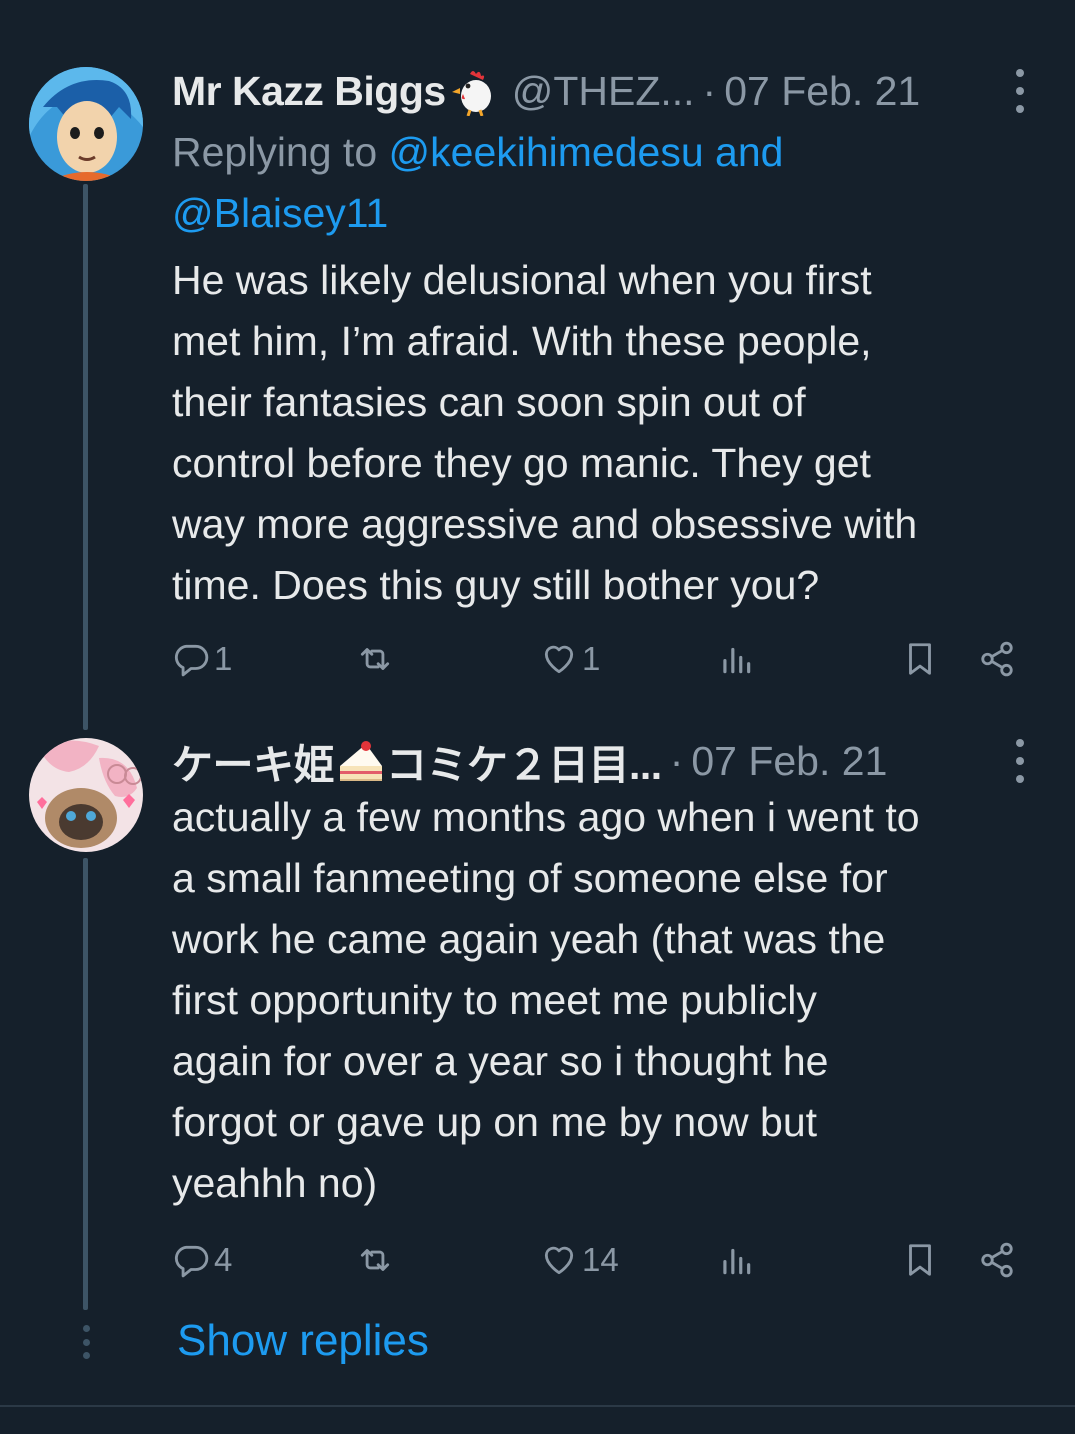 The width and height of the screenshot is (1075, 1434). I want to click on text-line: way more aggressive and obsessive with, so click(545, 524).